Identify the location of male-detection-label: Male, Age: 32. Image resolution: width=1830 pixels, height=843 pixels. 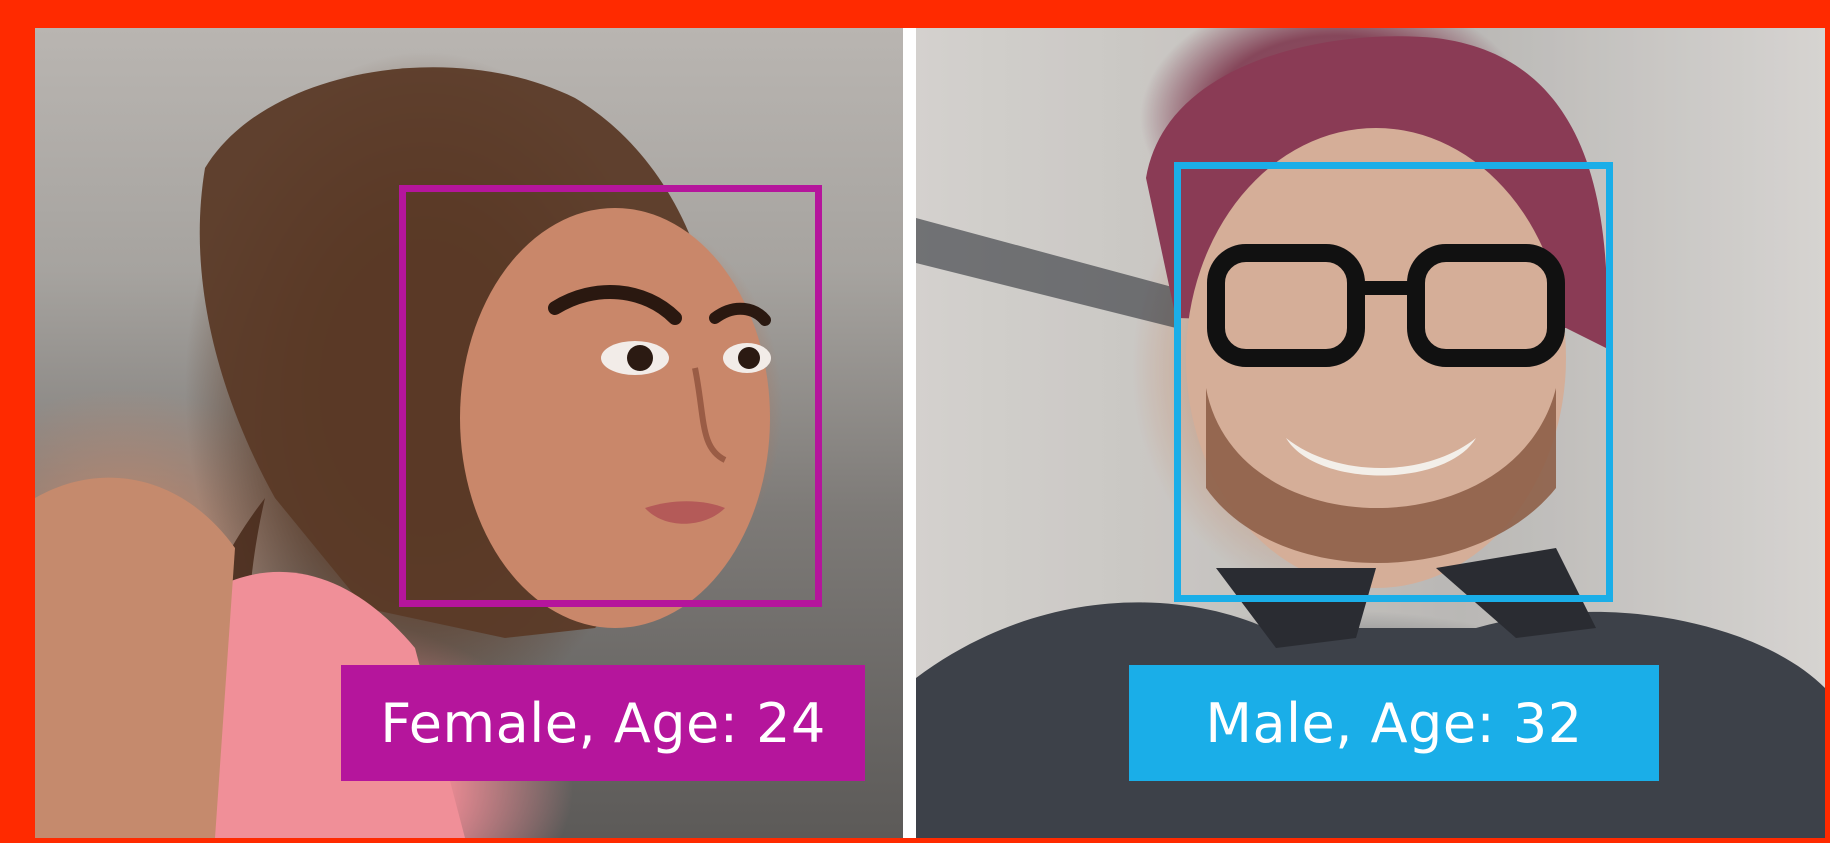
(1394, 723).